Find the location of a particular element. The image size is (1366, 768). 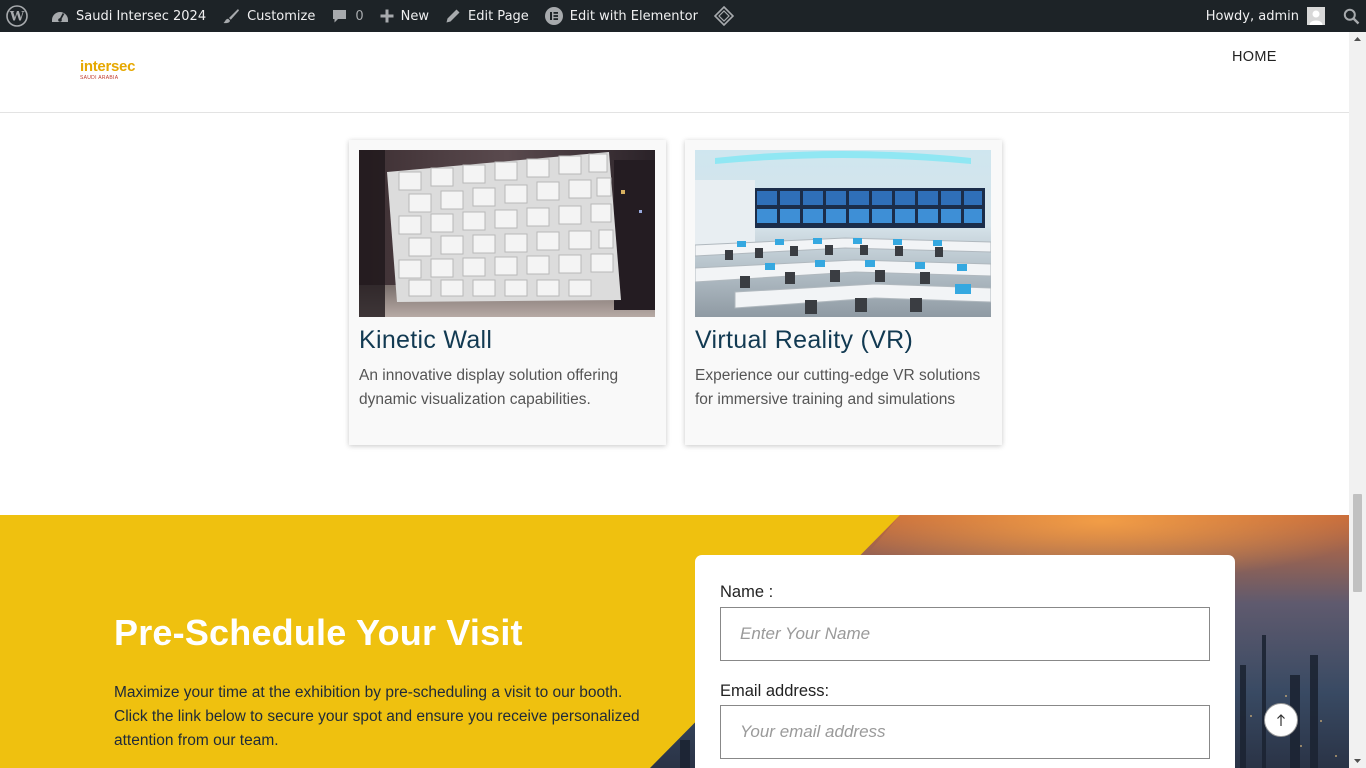

comment-bubble-icon is located at coordinates (340, 15).